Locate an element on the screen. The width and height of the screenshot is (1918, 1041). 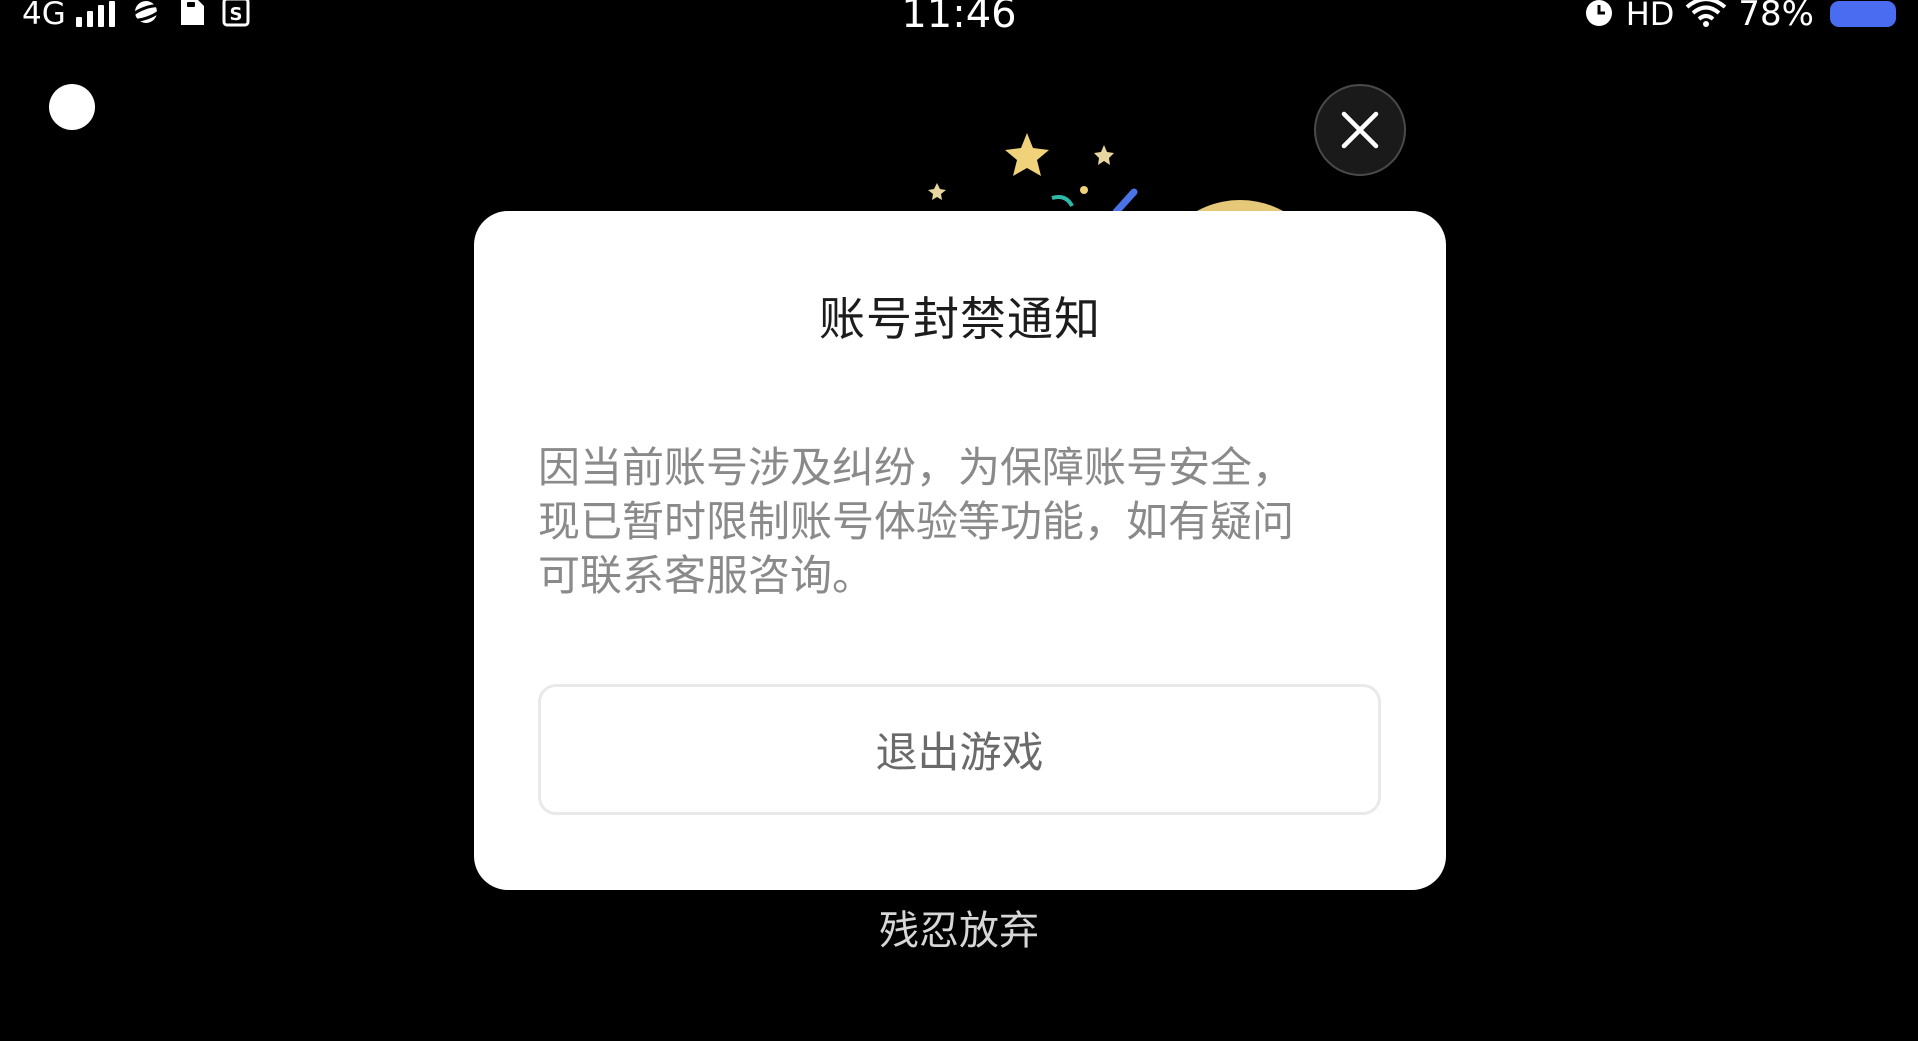
status-right: HD 78% is located at coordinates (1739, 17).